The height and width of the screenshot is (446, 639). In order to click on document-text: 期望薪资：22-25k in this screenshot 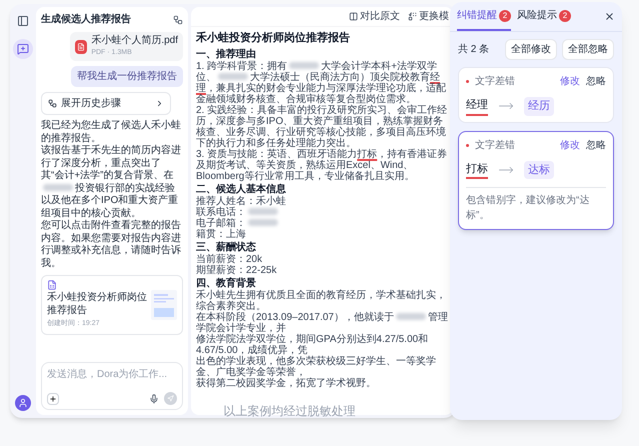, I will do `click(237, 270)`.